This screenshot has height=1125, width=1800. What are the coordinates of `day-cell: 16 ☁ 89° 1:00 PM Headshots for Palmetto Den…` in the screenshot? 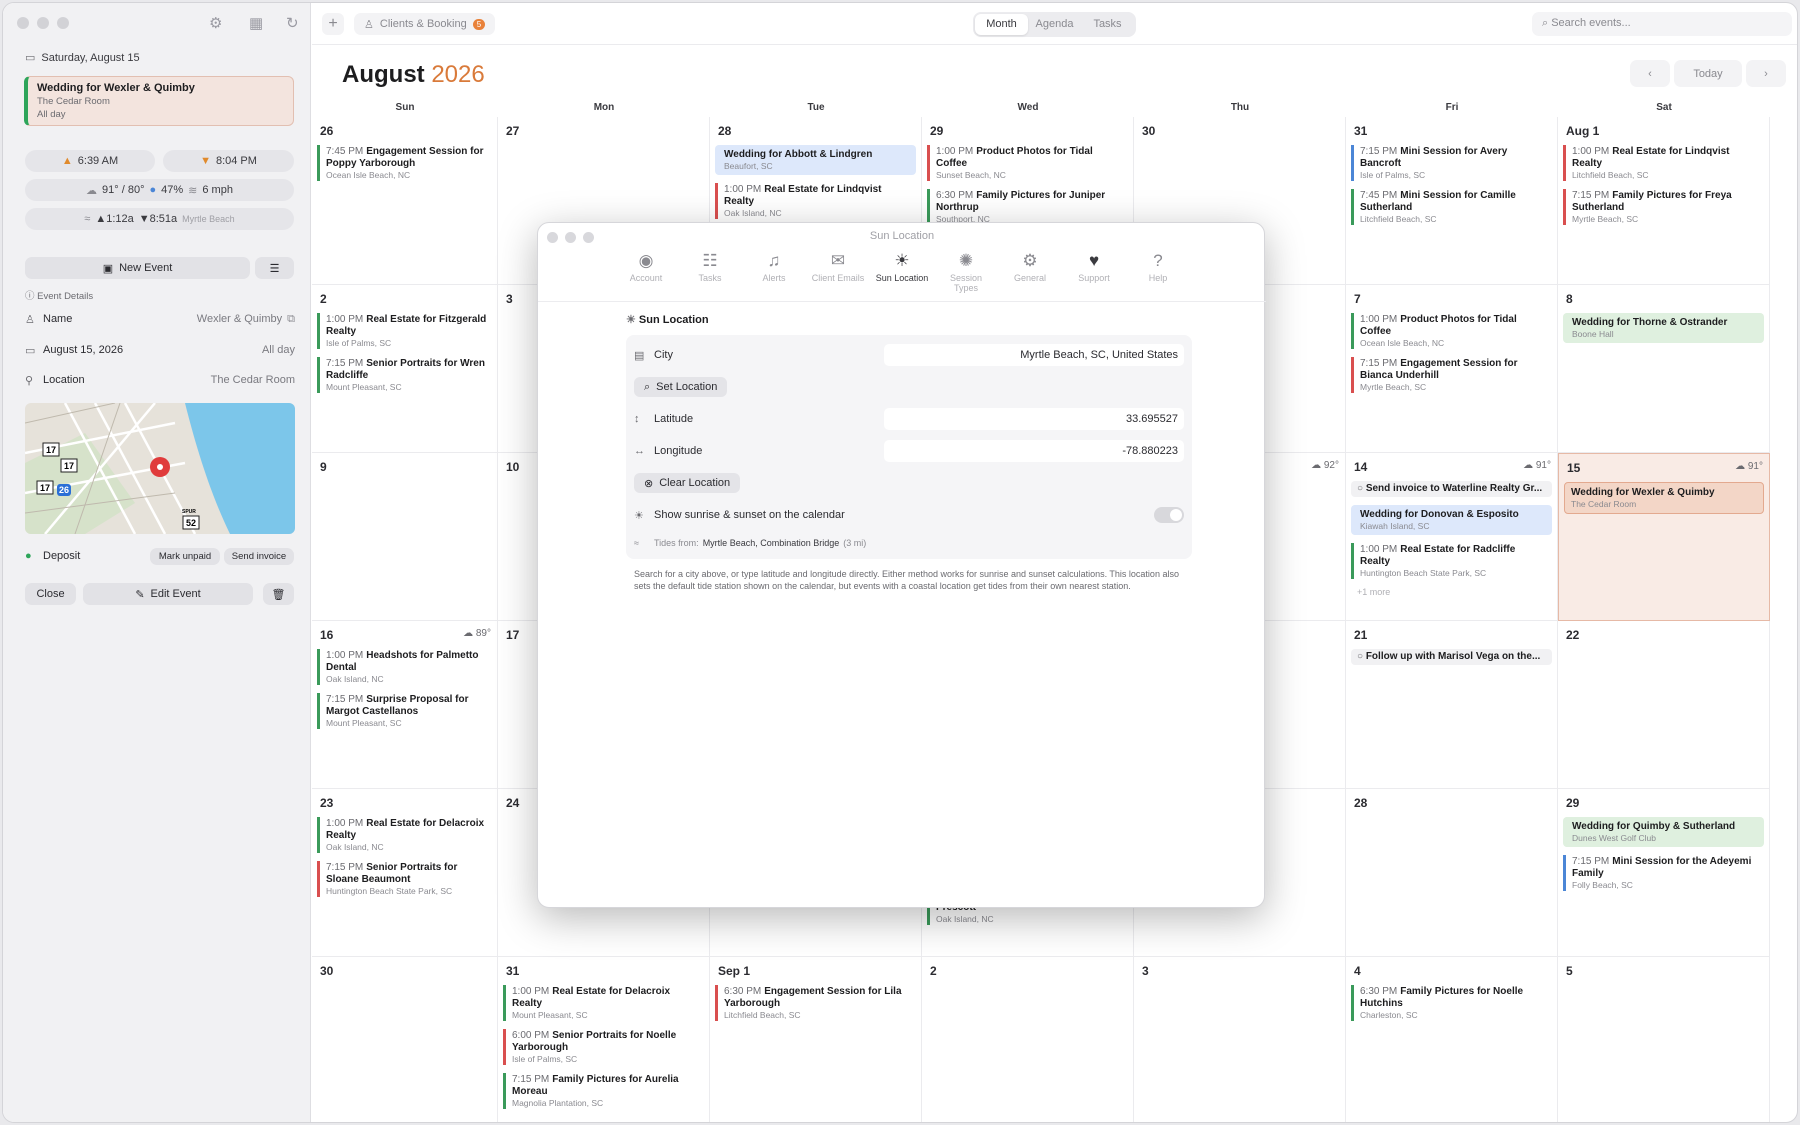 It's located at (405, 705).